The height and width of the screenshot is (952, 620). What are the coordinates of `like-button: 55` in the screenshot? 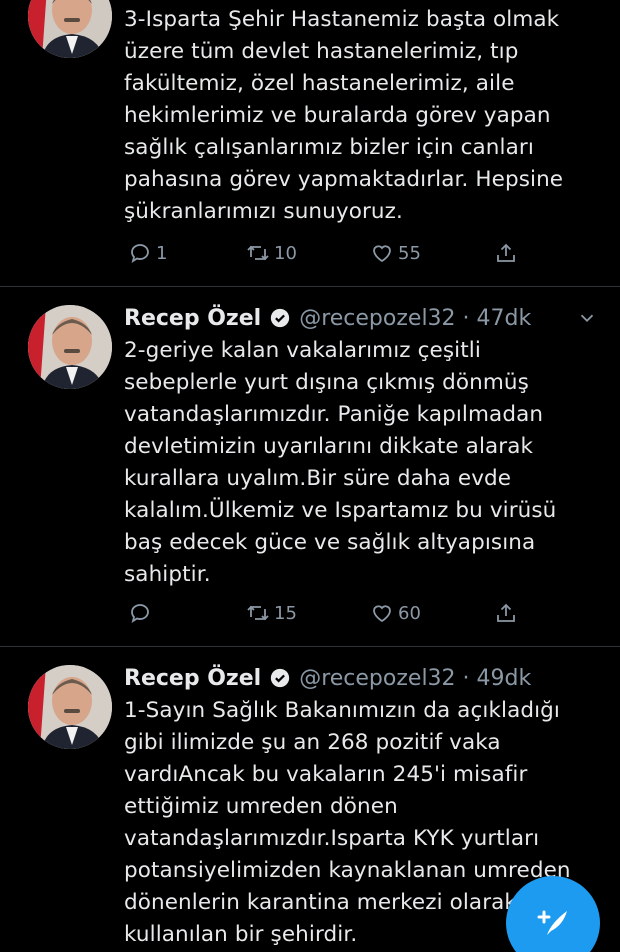 It's located at (395, 253).